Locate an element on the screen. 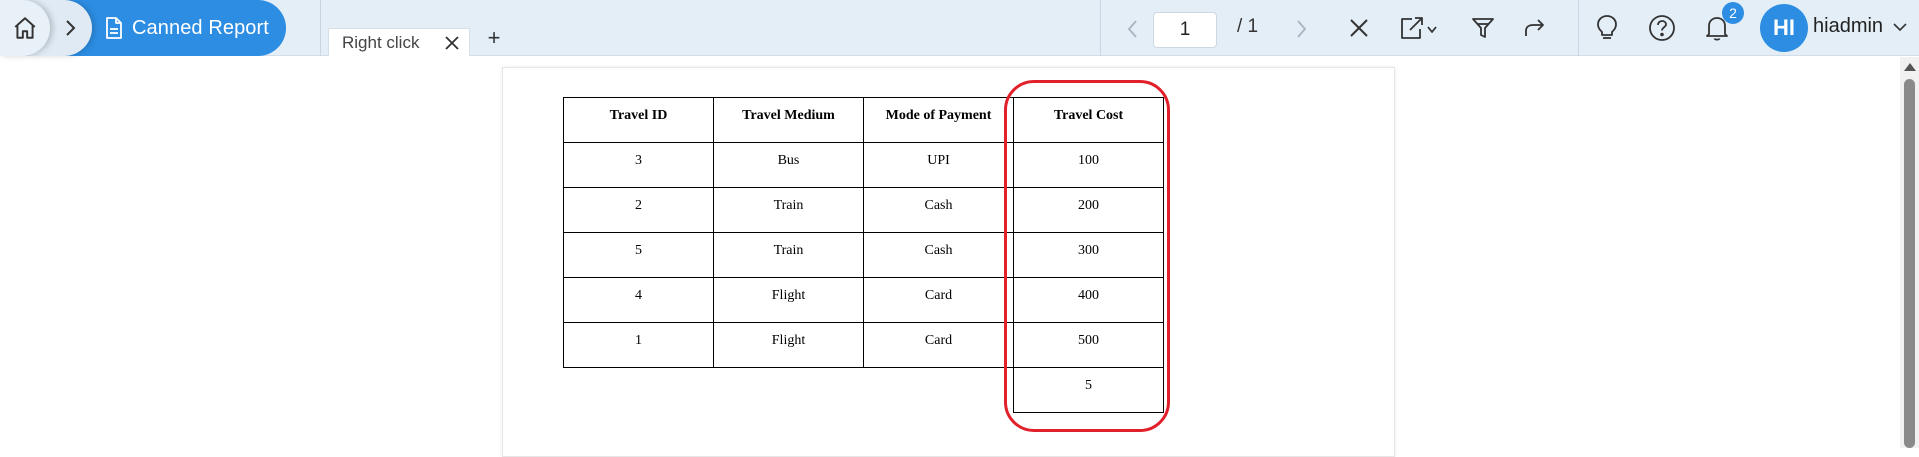  filter-icon is located at coordinates (1483, 28).